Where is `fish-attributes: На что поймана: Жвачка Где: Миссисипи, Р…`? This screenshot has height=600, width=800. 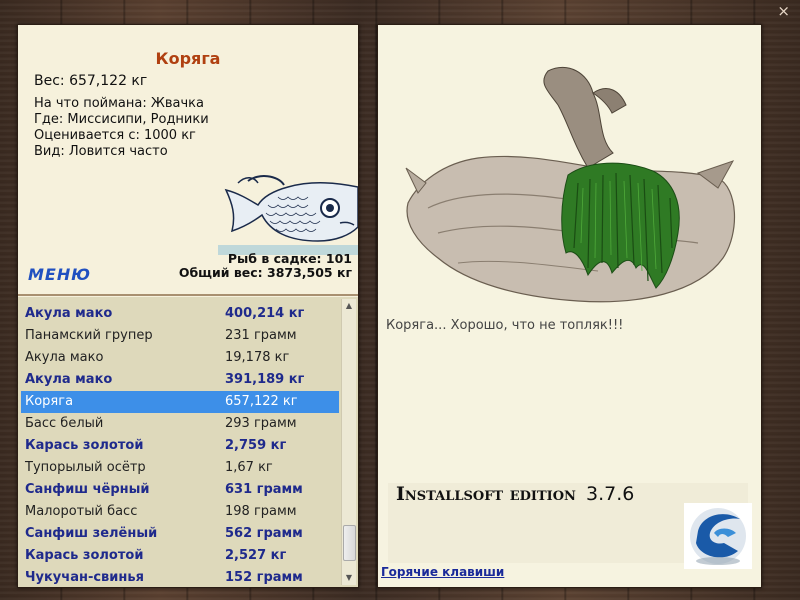 fish-attributes: На что поймана: Жвачка Где: Миссисипи, Р… is located at coordinates (121, 128).